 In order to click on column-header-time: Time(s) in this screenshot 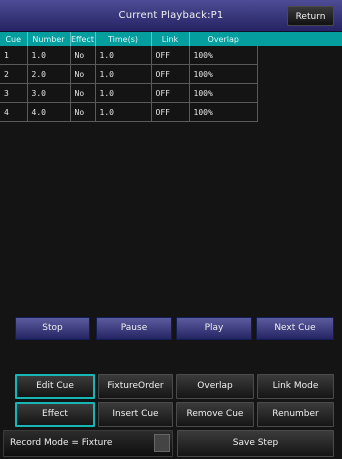, I will do `click(123, 39)`.